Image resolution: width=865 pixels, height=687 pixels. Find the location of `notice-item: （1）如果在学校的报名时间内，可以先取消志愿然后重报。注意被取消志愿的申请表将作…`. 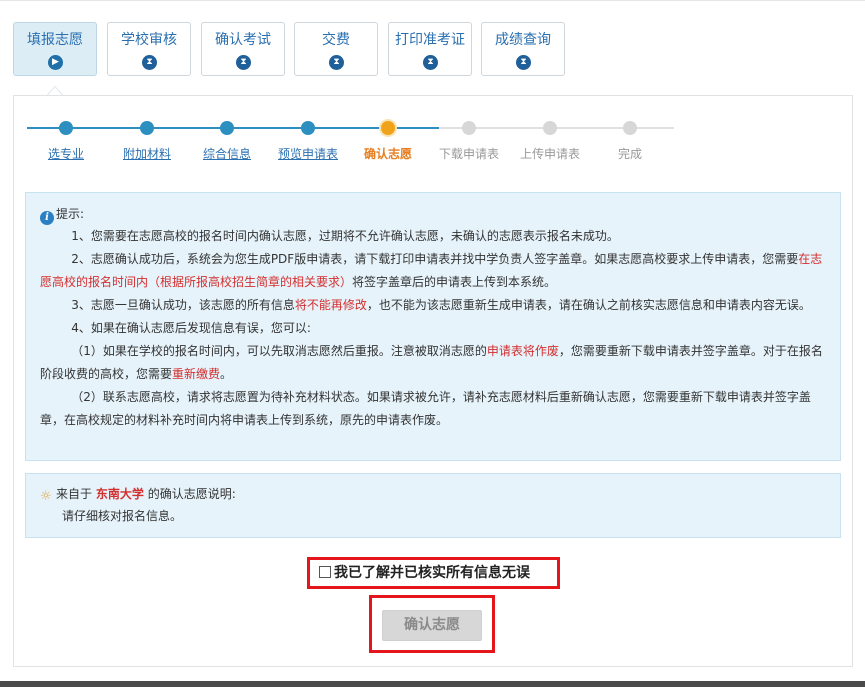

notice-item: （1）如果在学校的报名时间内，可以先取消志愿然后重报。注意被取消志愿的申请表将作… is located at coordinates (431, 362).